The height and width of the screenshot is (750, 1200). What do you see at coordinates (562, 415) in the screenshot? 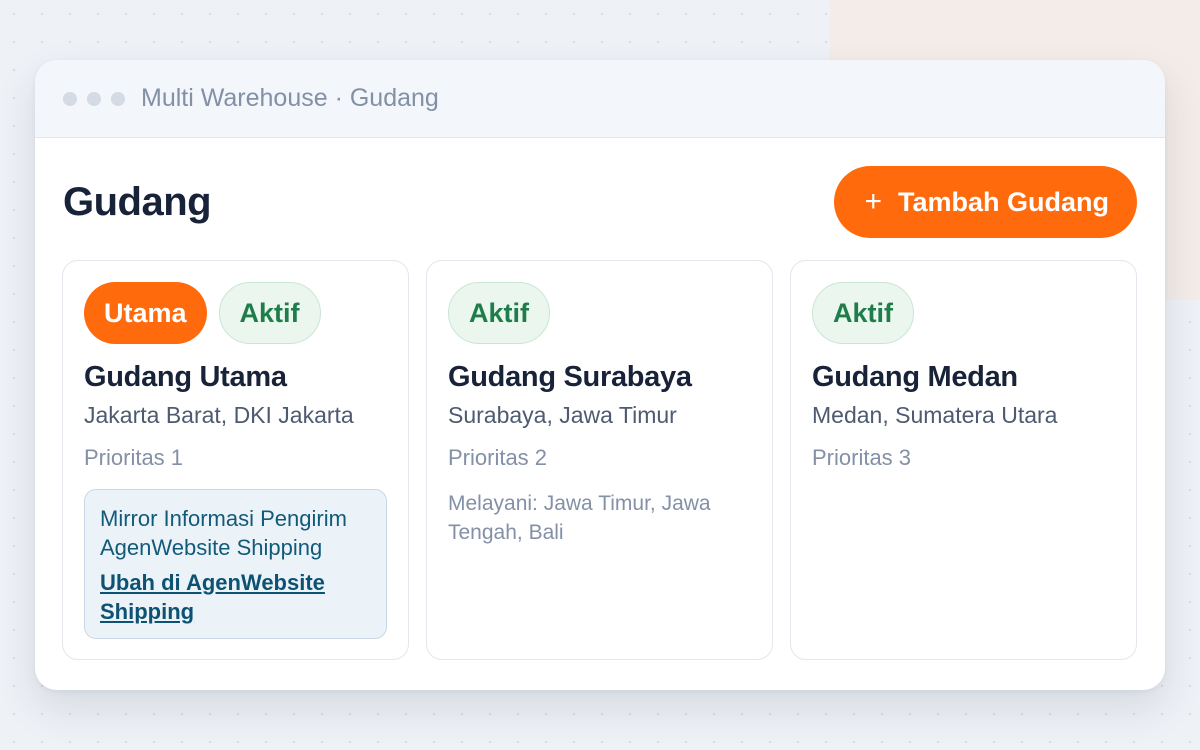
I see `warehouse-location: Surabaya, Jawa Timur` at bounding box center [562, 415].